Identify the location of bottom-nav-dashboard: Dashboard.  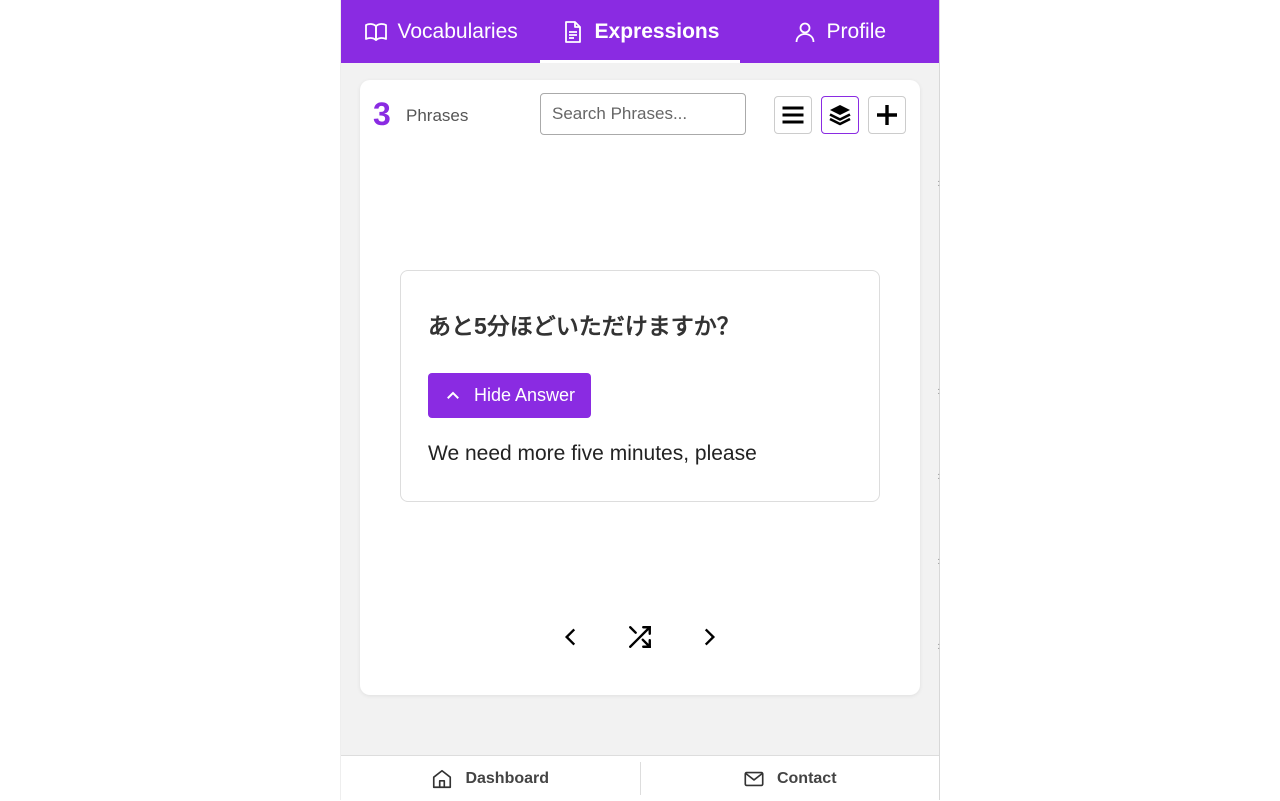
(490, 778).